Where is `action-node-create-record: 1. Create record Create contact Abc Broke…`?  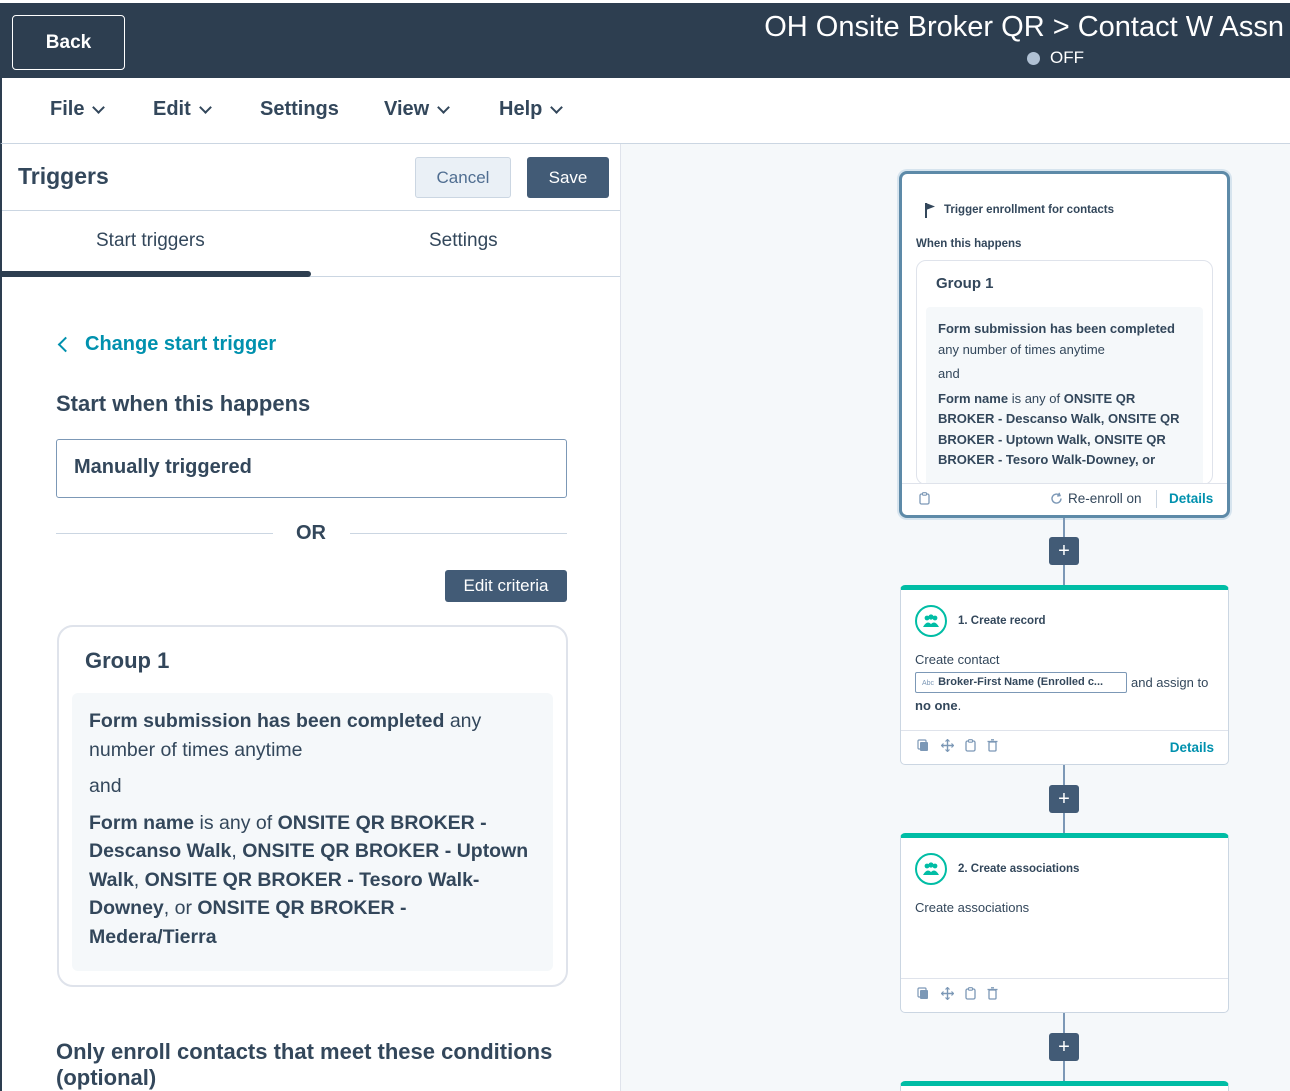 action-node-create-record: 1. Create record Create contact Abc Broke… is located at coordinates (1064, 675).